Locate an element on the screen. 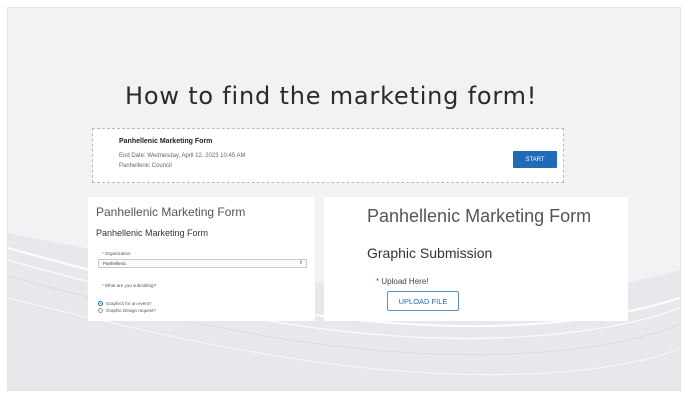 The height and width of the screenshot is (396, 687). upload-label: * Upload Here! is located at coordinates (402, 281).